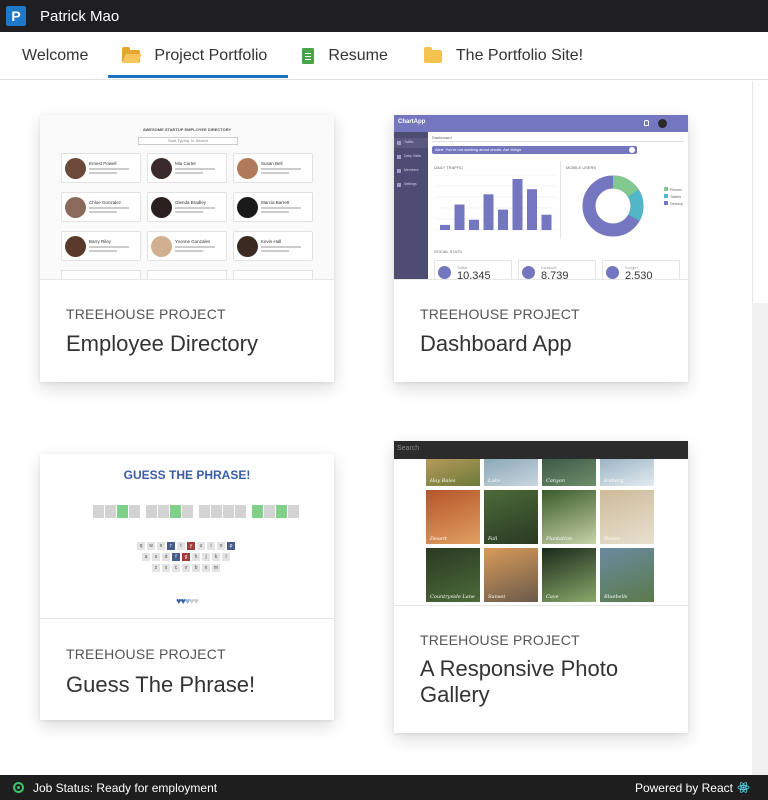  Describe the element at coordinates (101, 246) in the screenshot. I see `employee-card: Barry Riley` at that location.